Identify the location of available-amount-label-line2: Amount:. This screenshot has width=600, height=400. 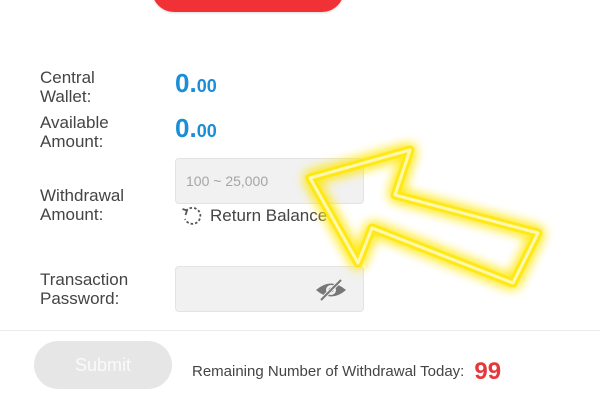
(72, 141).